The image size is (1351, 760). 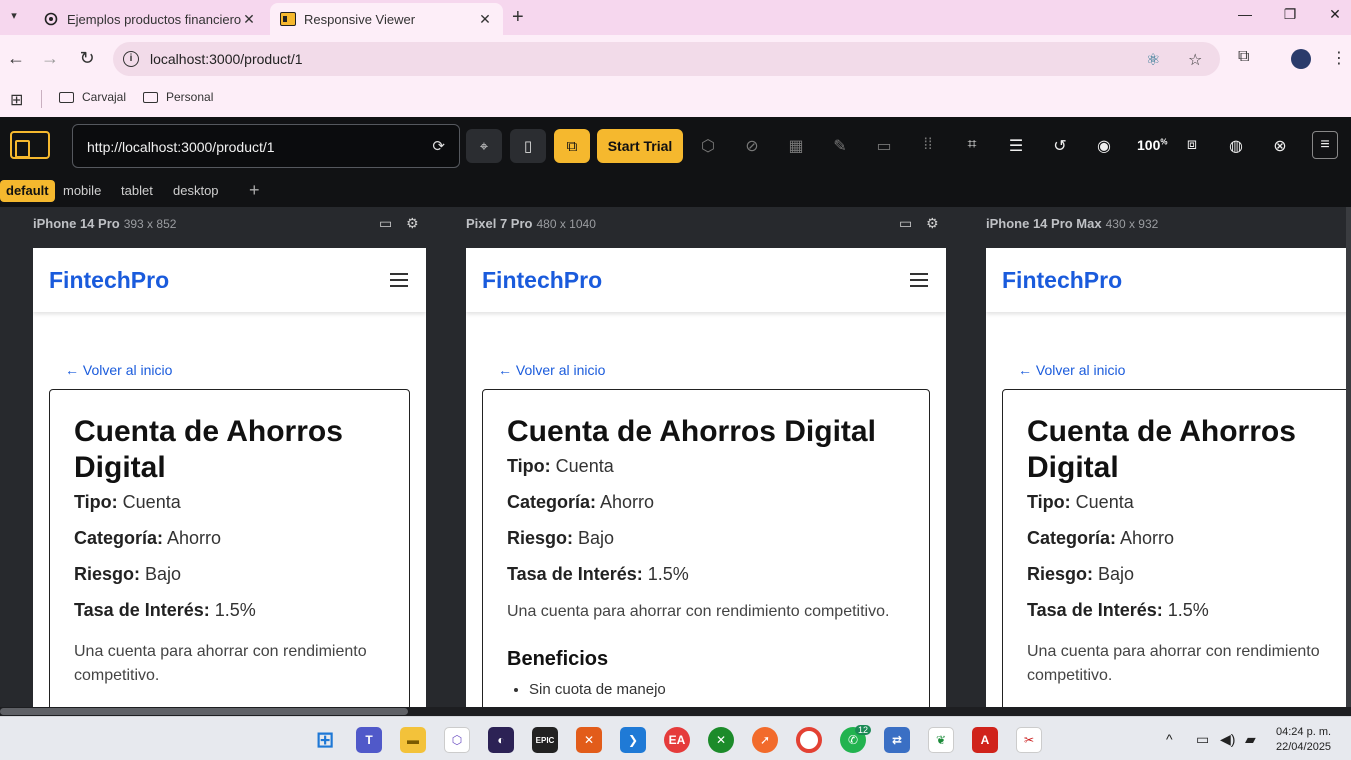 I want to click on add-device-icon: ⧉, so click(x=572, y=146).